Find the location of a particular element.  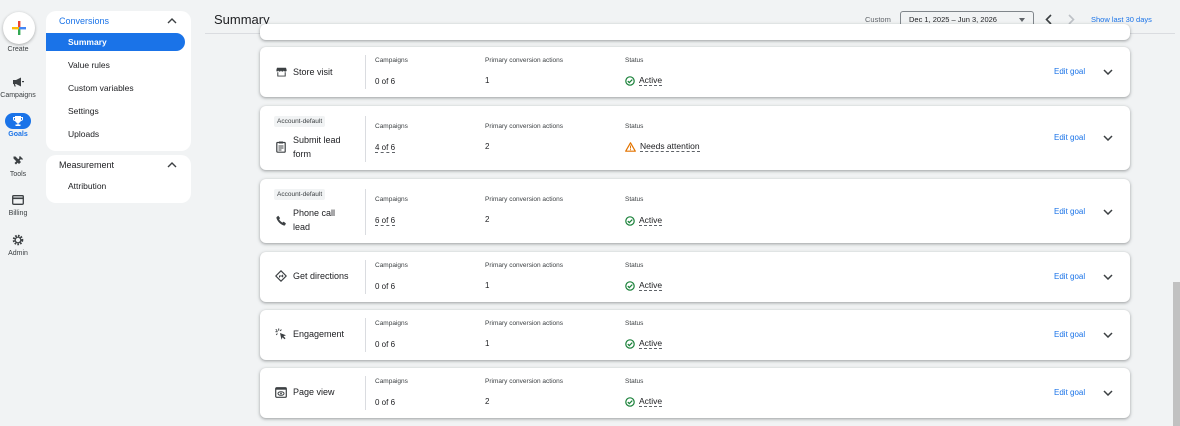

campaigns-link: 6 of 6 is located at coordinates (385, 221).